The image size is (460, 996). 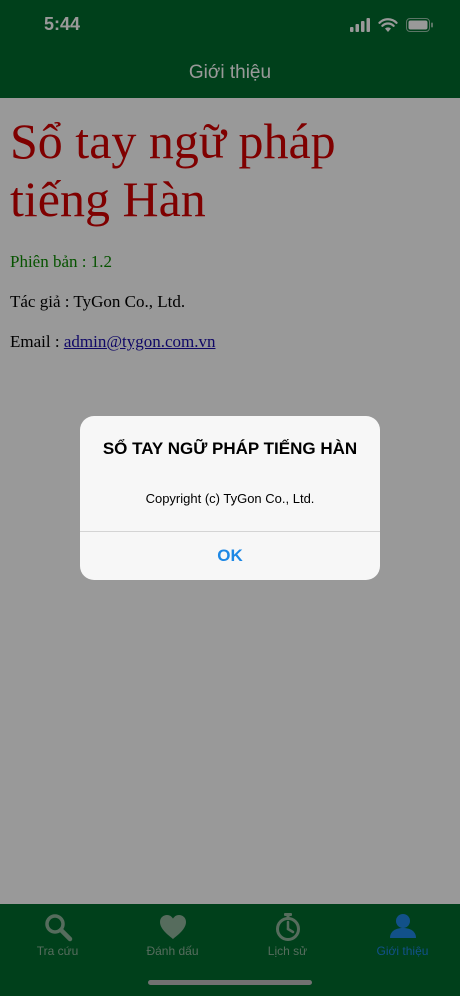 I want to click on alert-message: Copyright (c) TyGon Co., Ltd., so click(x=230, y=498).